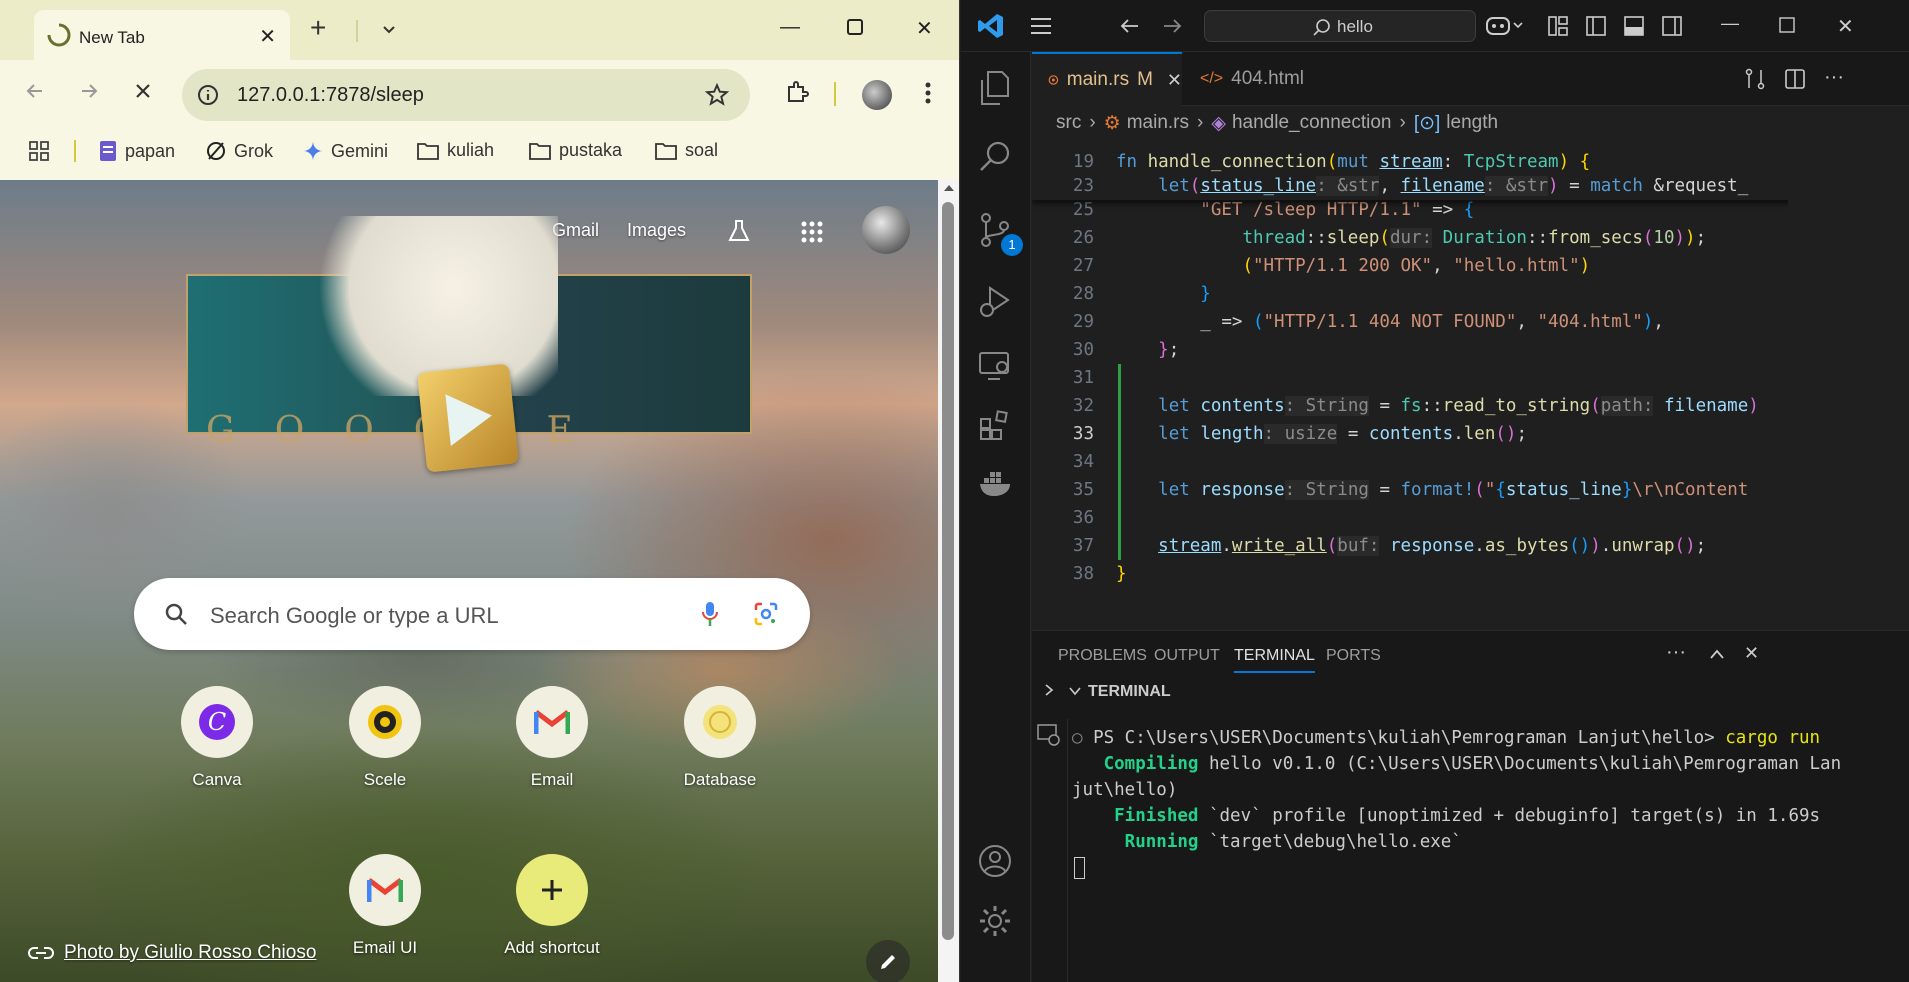  What do you see at coordinates (1751, 653) in the screenshot?
I see `close-panel-icon: ✕` at bounding box center [1751, 653].